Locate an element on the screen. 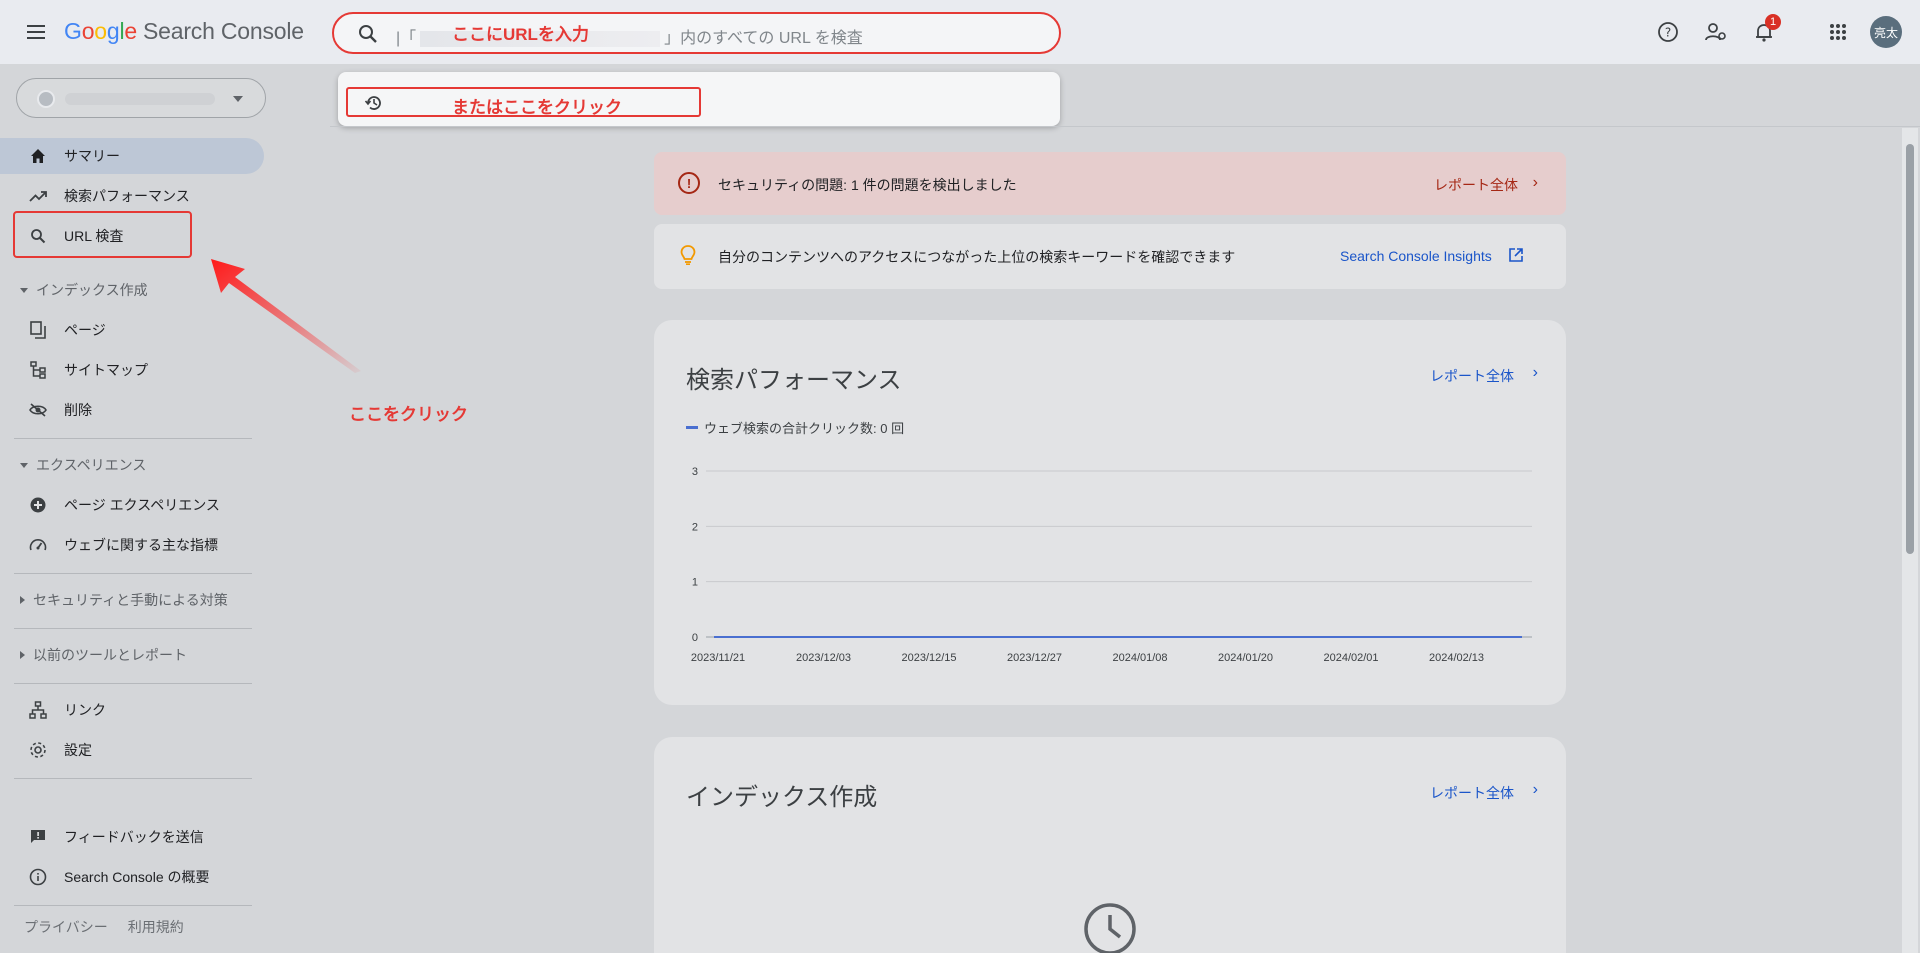 This screenshot has height=953, width=1920. dropdown-annotation: またはここをクリック is located at coordinates (537, 107).